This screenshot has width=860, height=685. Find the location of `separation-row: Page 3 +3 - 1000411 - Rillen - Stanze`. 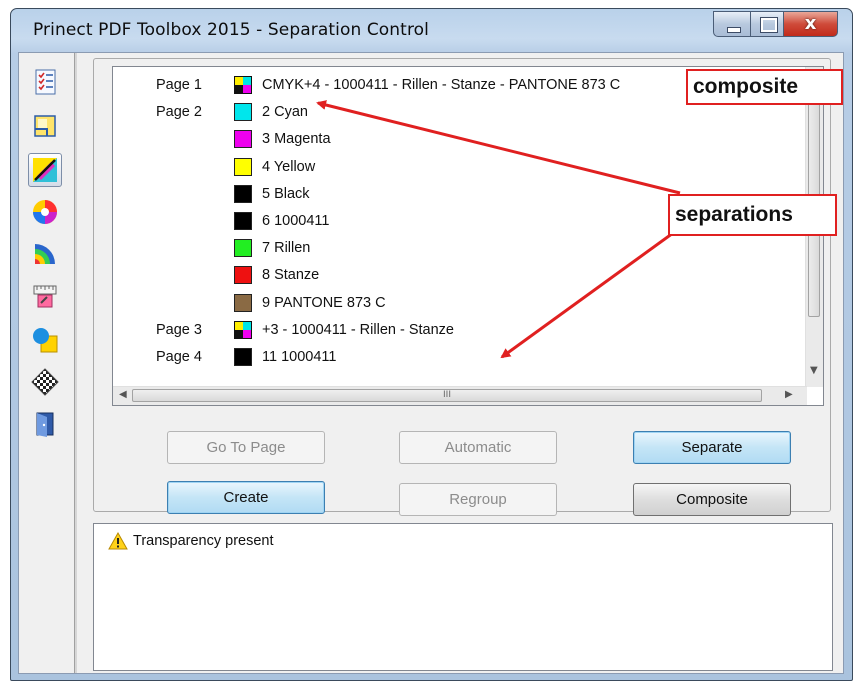

separation-row: Page 3 +3 - 1000411 - Rillen - Stanze is located at coordinates (463, 331).